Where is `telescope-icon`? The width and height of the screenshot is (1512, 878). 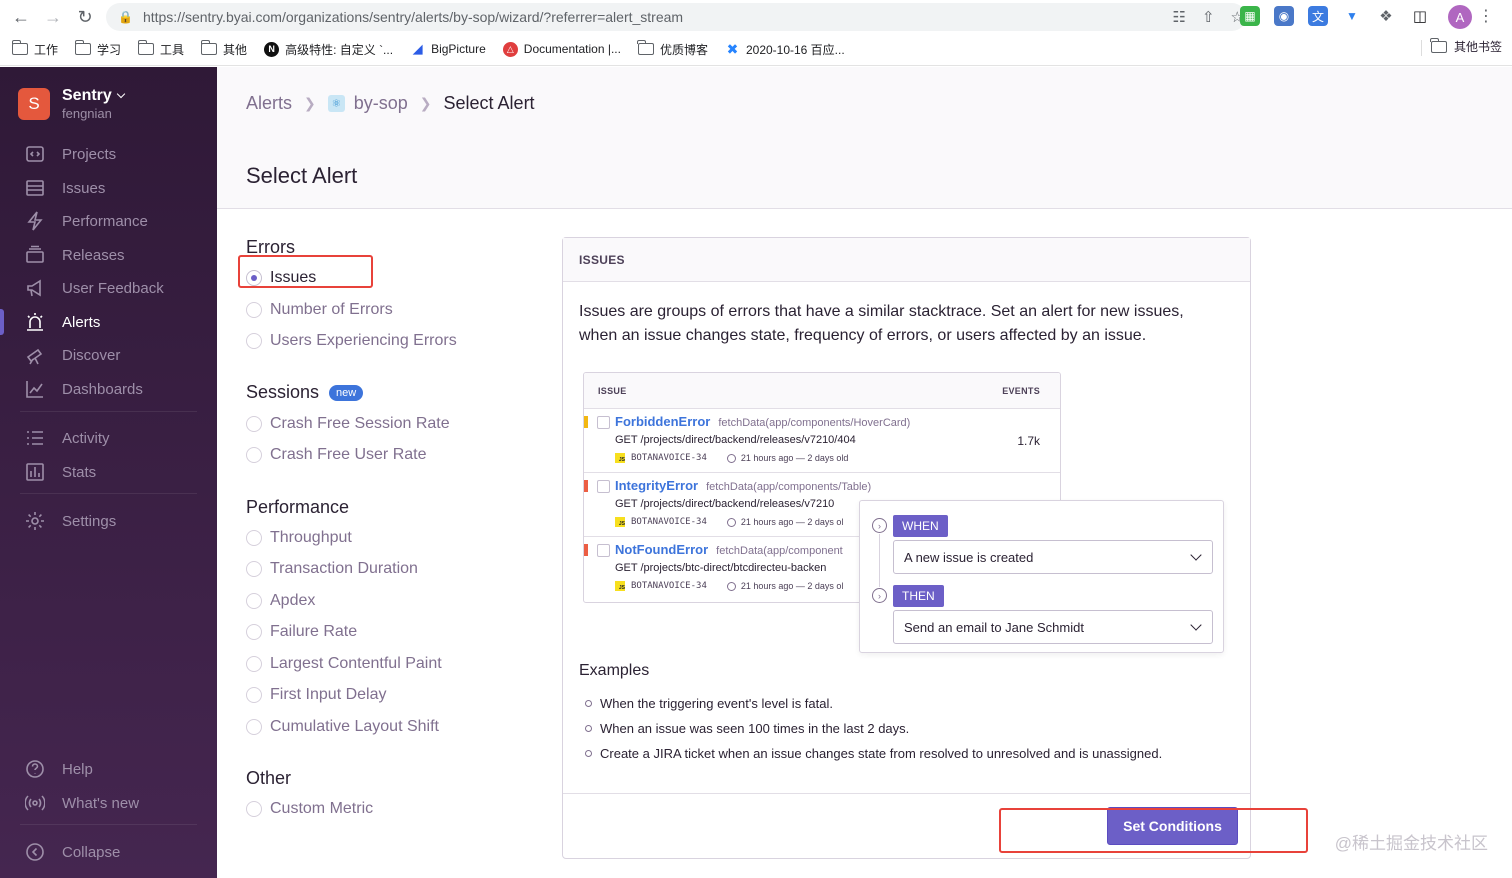
telescope-icon is located at coordinates (35, 355).